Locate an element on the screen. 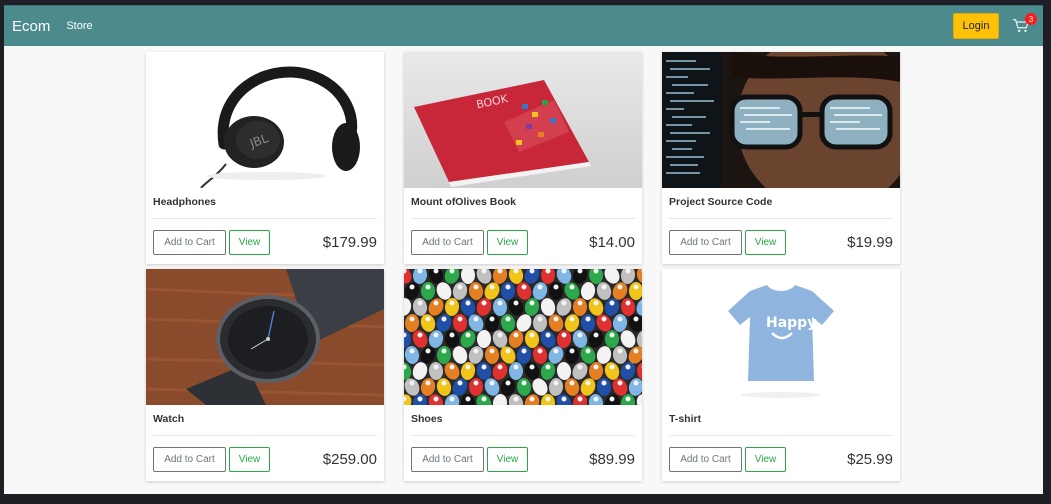 The height and width of the screenshot is (504, 1051). product-price: $19.99 is located at coordinates (870, 242).